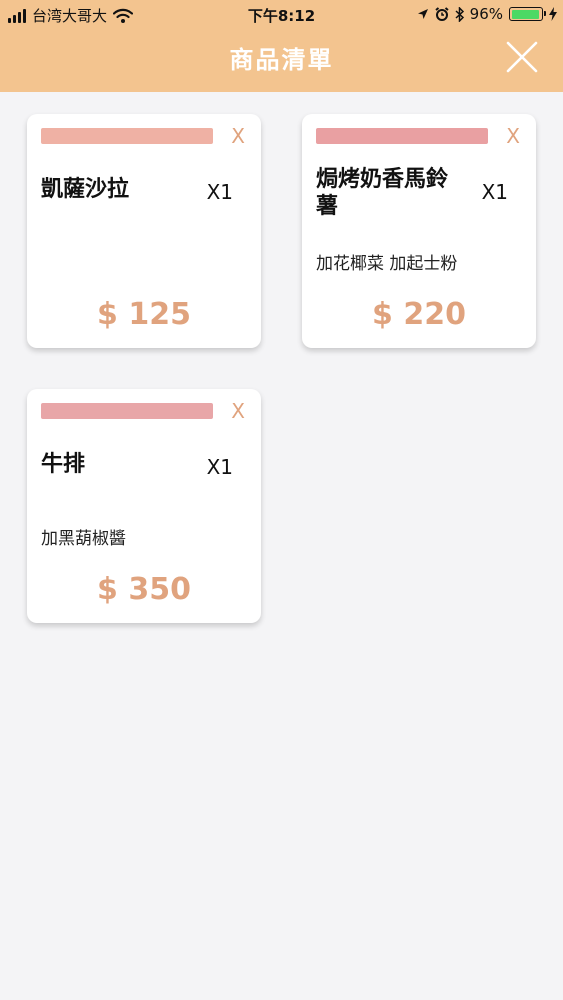 The width and height of the screenshot is (563, 1000). I want to click on status-right: 96%, so click(487, 14).